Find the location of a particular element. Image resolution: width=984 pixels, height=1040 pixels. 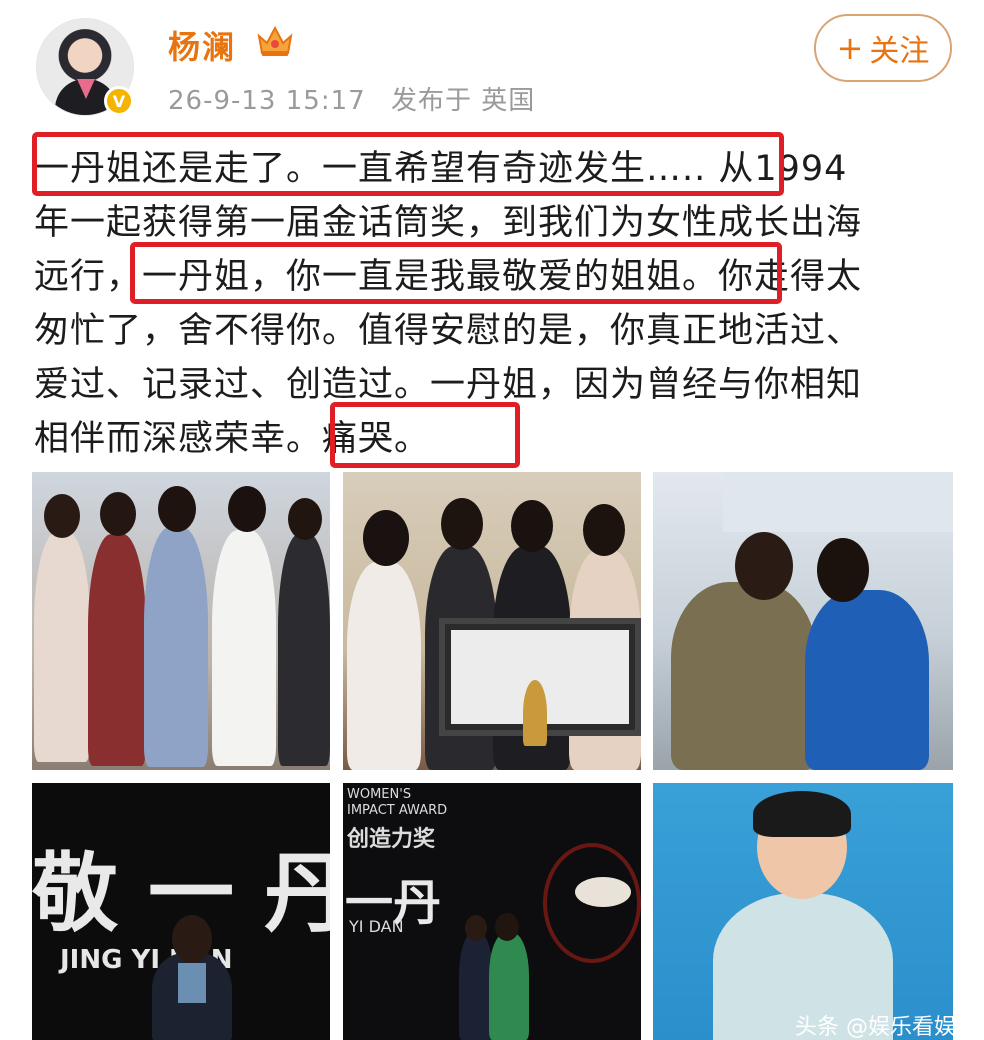

plus-icon: + is located at coordinates (850, 48).